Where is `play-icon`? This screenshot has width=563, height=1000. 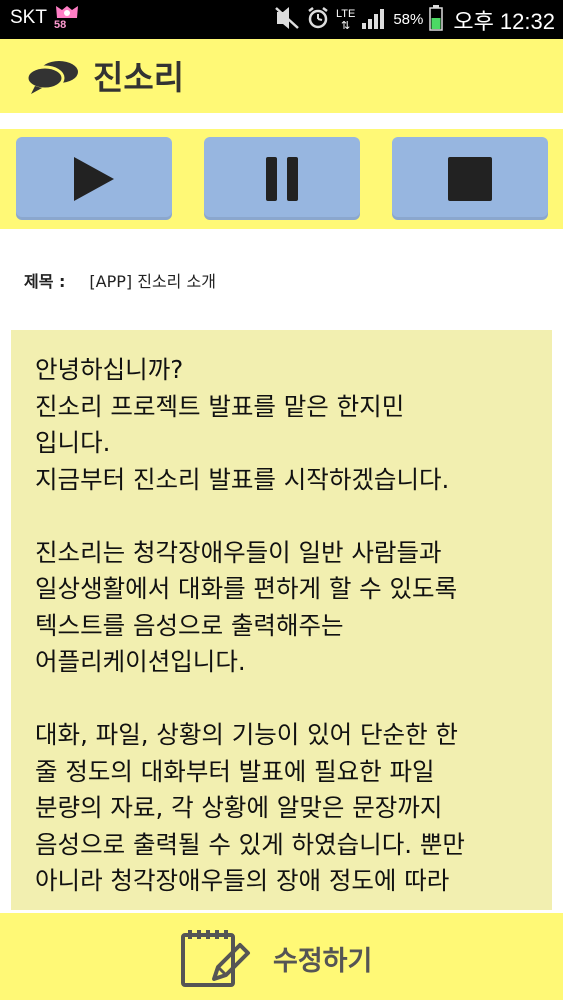
play-icon is located at coordinates (94, 178).